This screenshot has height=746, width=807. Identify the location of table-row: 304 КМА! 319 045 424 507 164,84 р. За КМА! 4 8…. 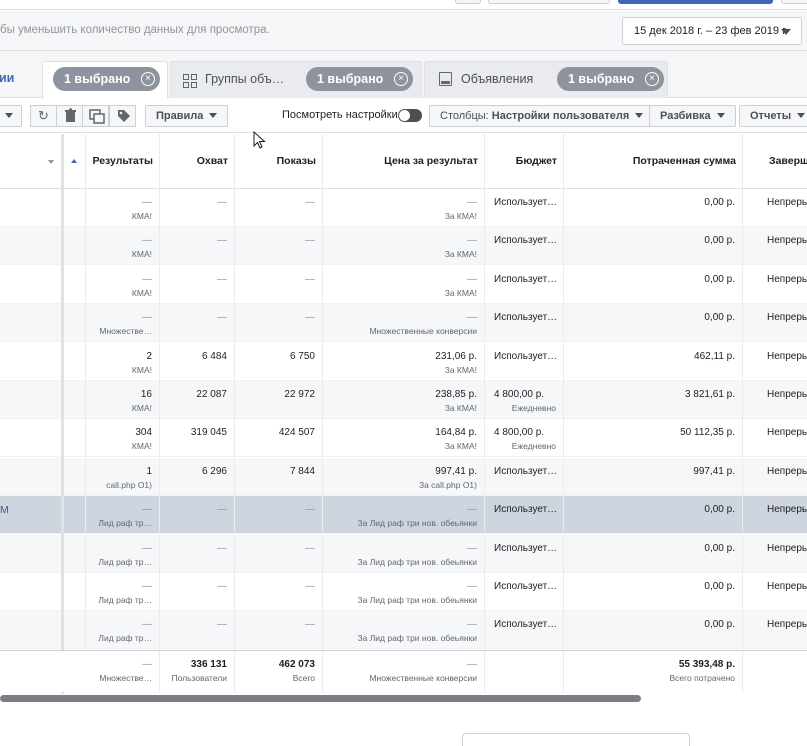
(403, 438).